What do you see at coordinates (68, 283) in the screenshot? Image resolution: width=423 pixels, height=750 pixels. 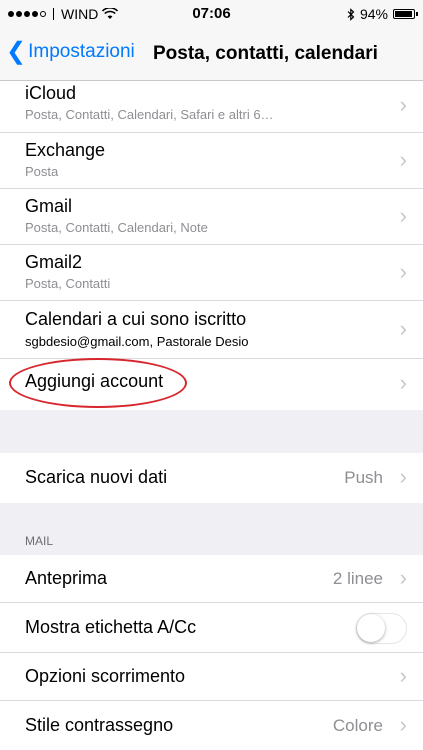 I see `account-subtitle: Posta, Contatti` at bounding box center [68, 283].